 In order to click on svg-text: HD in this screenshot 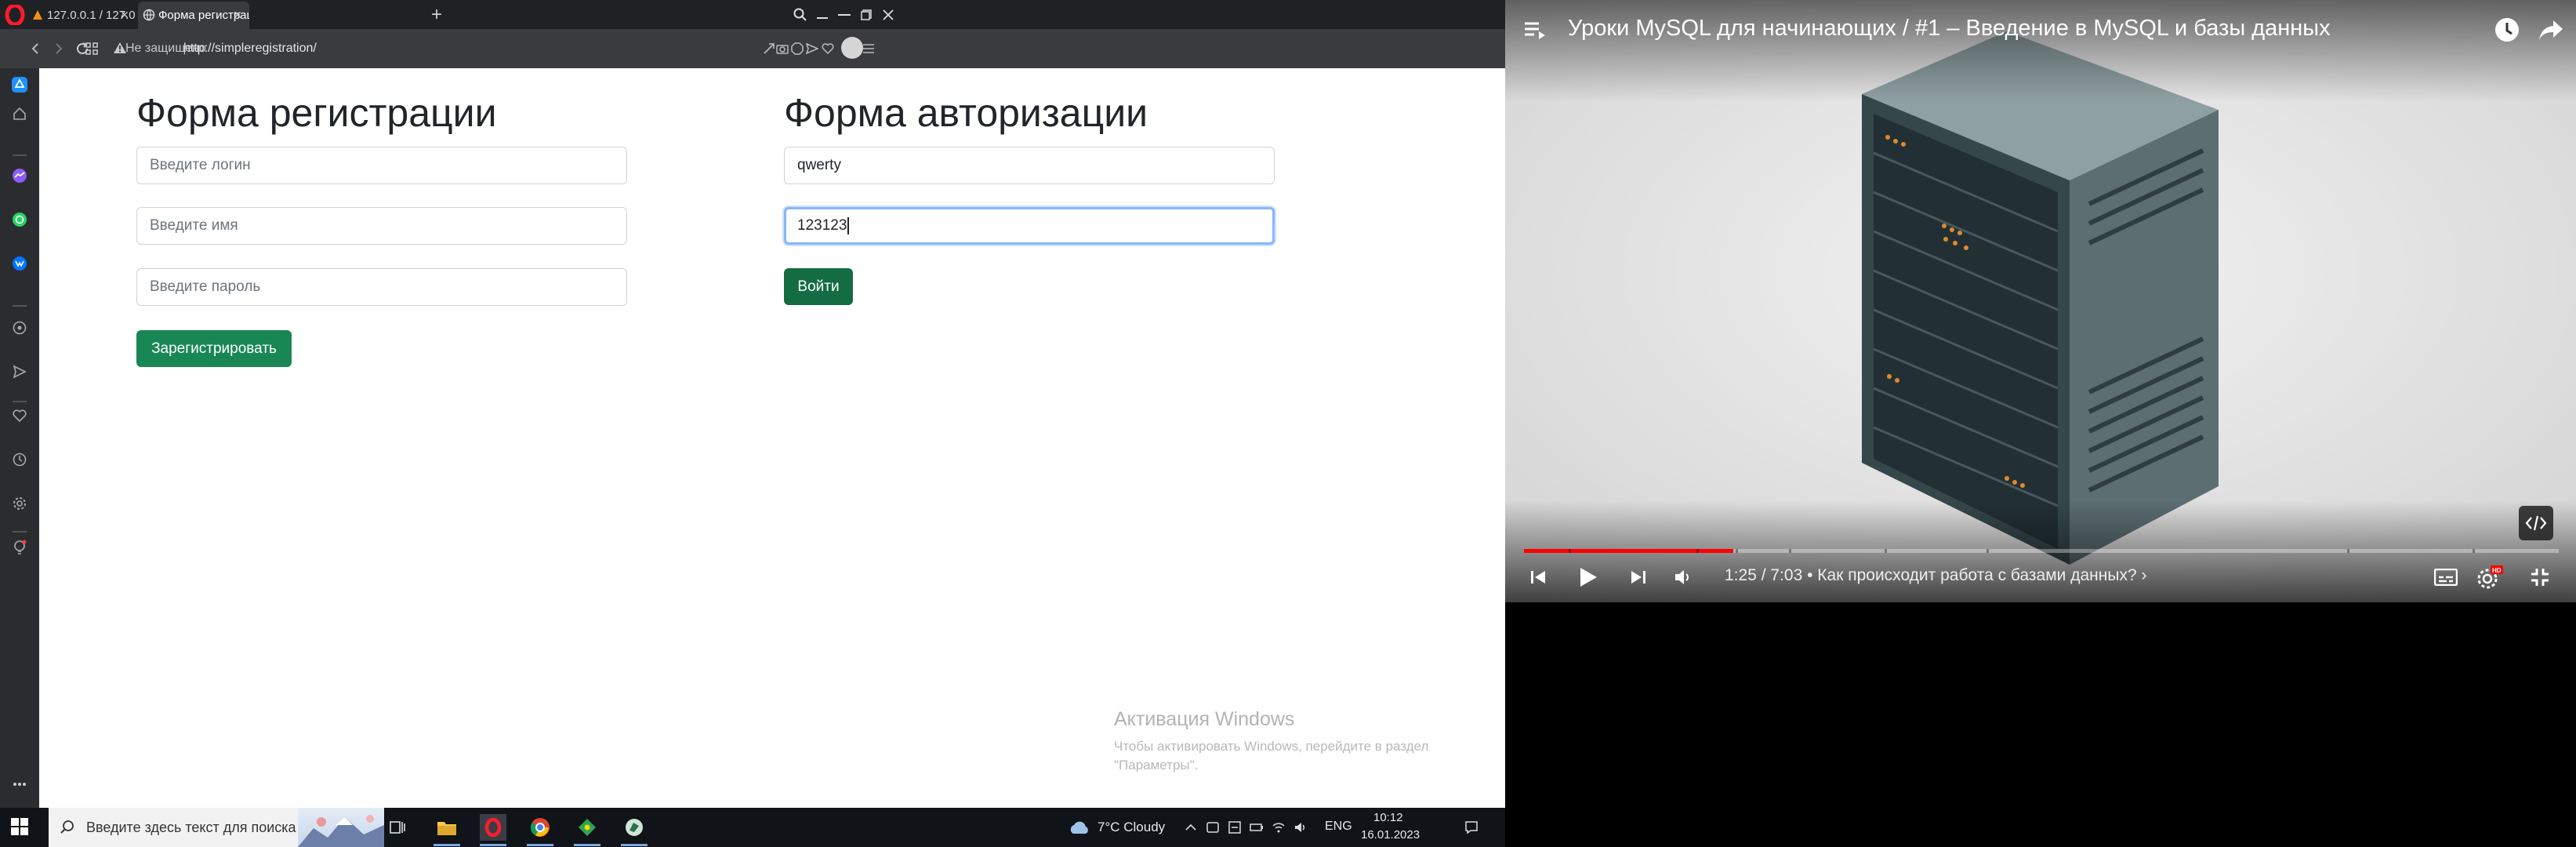, I will do `click(2497, 570)`.